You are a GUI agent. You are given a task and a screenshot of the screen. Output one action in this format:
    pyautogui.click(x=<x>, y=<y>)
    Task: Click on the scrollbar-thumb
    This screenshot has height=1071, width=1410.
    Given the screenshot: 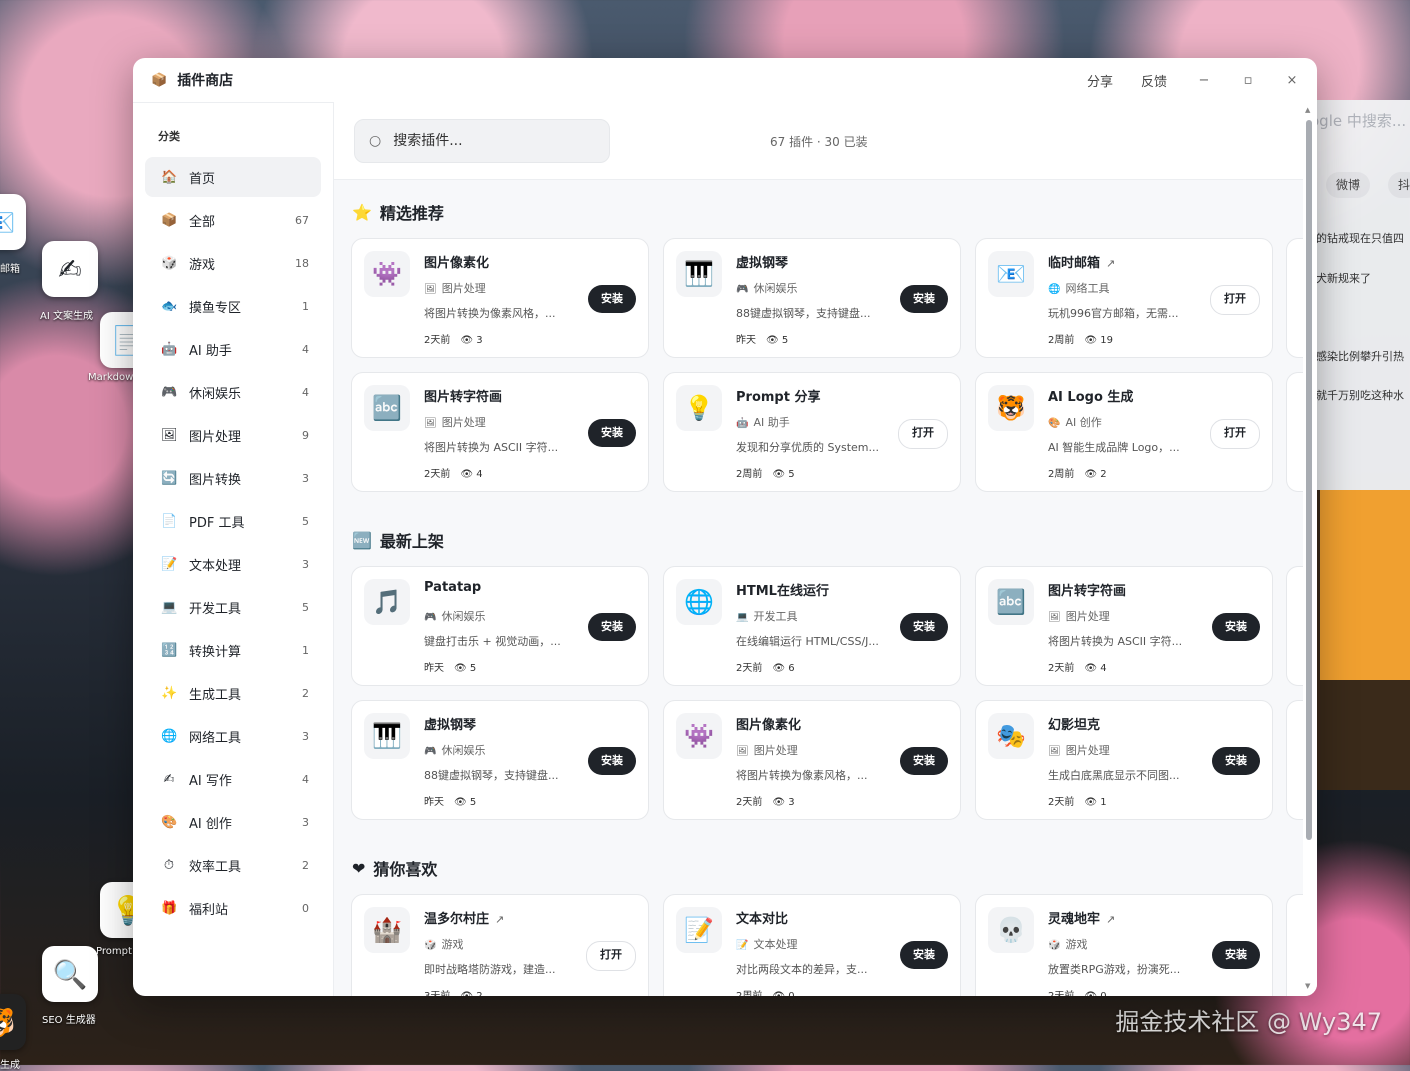 What is the action you would take?
    pyautogui.click(x=1309, y=480)
    